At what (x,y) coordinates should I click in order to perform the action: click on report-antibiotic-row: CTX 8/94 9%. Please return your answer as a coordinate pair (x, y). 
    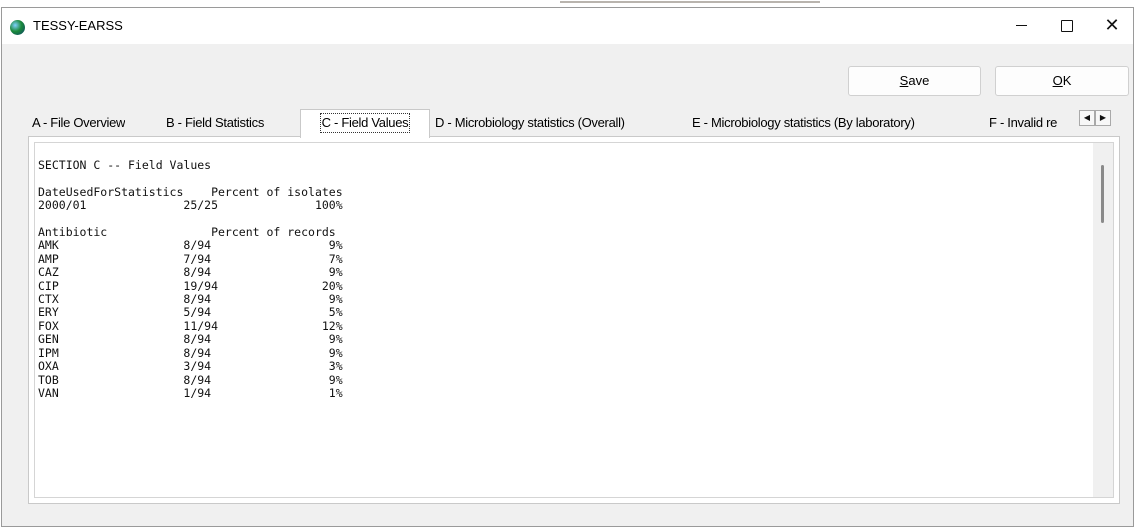
    Looking at the image, I should click on (190, 299).